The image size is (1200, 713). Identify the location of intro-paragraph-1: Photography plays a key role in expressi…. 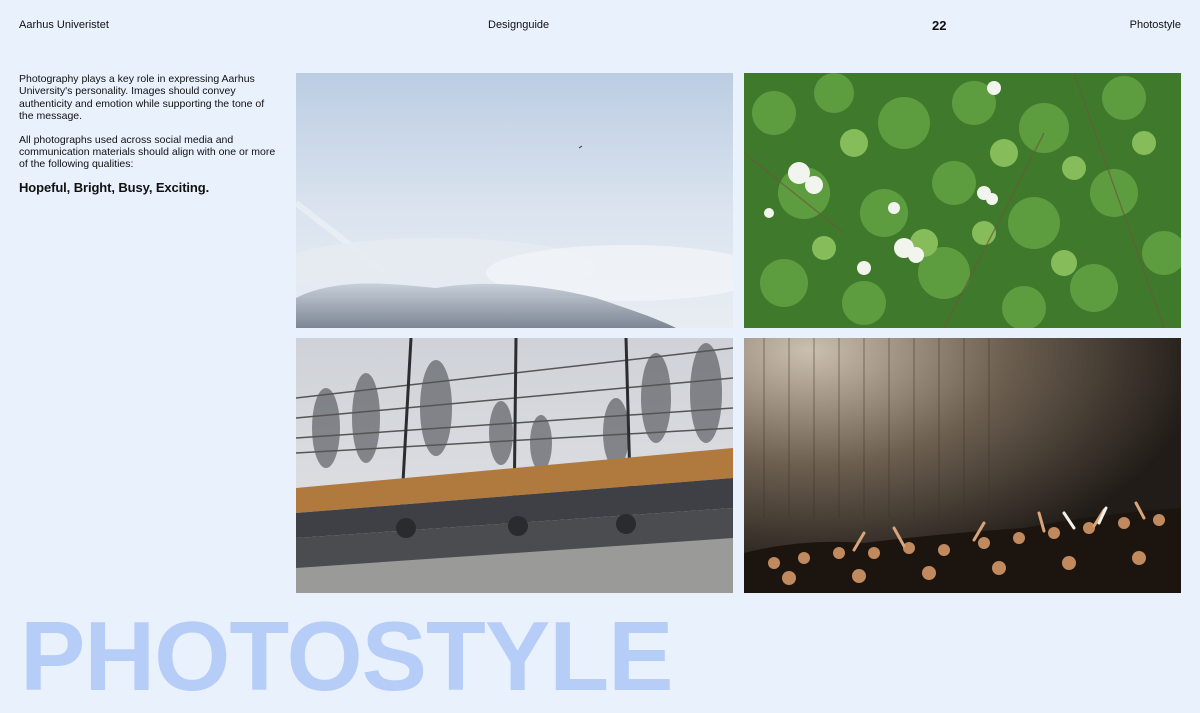
(142, 98).